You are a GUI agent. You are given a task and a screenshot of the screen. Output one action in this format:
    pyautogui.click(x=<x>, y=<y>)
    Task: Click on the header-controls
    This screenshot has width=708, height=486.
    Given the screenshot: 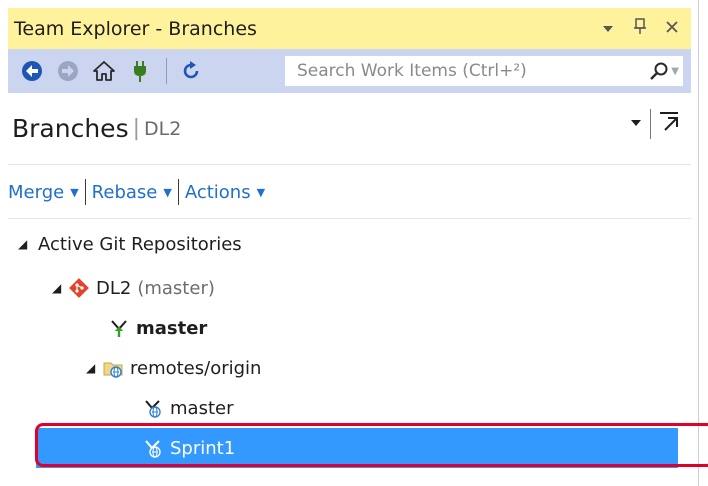 What is the action you would take?
    pyautogui.click(x=655, y=124)
    